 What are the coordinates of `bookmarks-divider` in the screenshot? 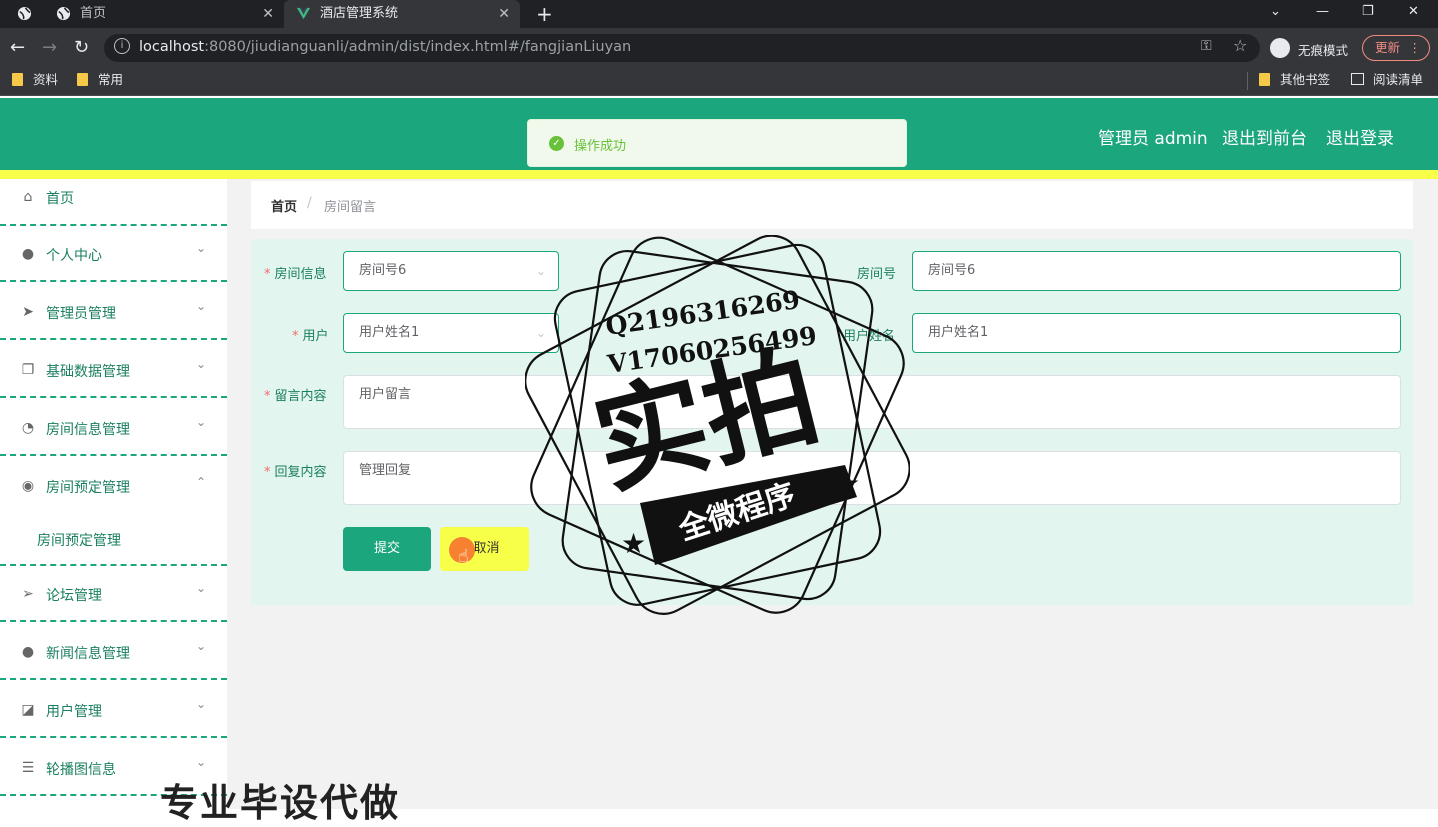 It's located at (1247, 81).